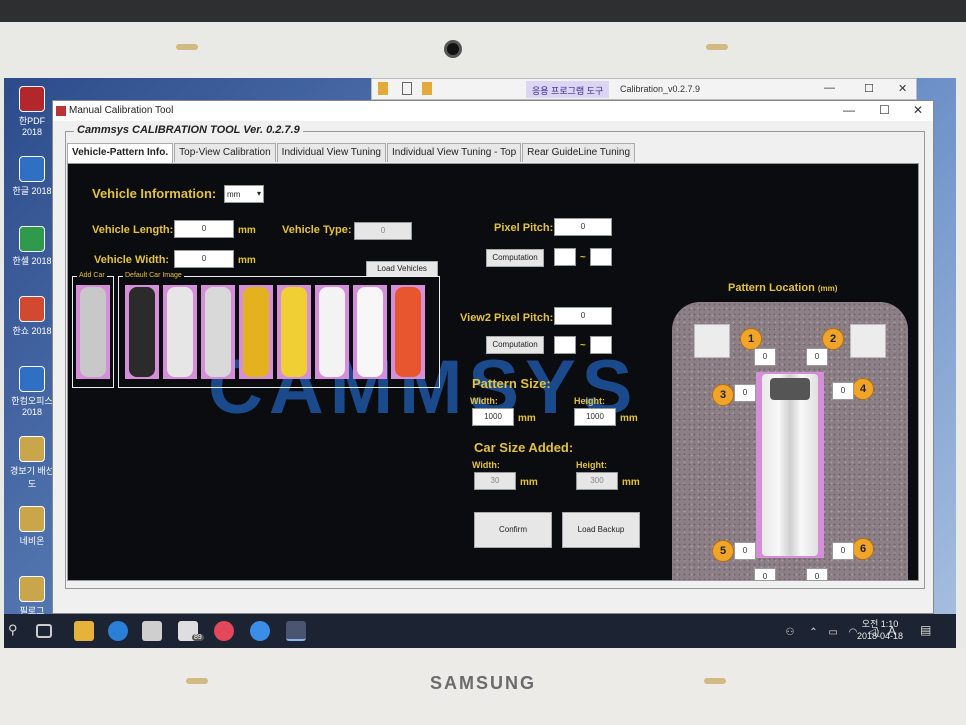 This screenshot has height=725, width=966. Describe the element at coordinates (565, 345) in the screenshot. I see `view2-range-min` at that location.